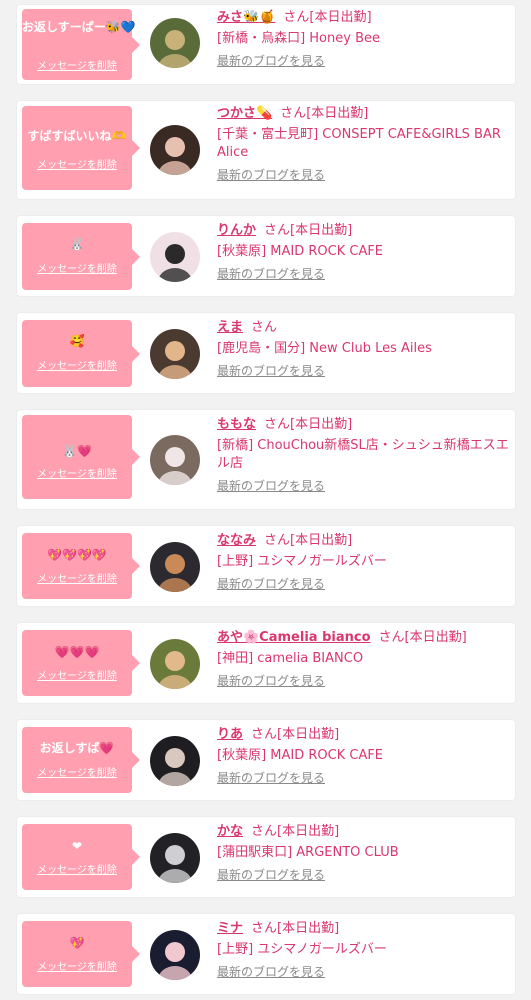 This screenshot has height=1000, width=531. What do you see at coordinates (77, 555) in the screenshot?
I see `message-text: 💖💖💖💖` at bounding box center [77, 555].